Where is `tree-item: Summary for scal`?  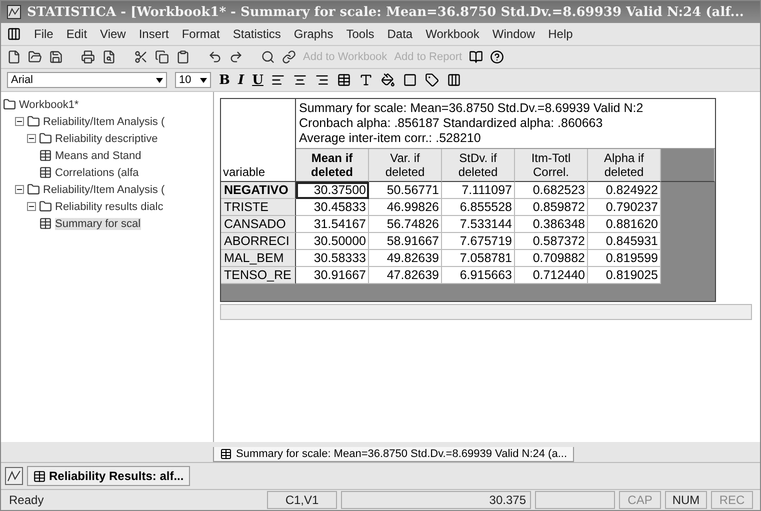
tree-item: Summary for scal is located at coordinates (98, 224).